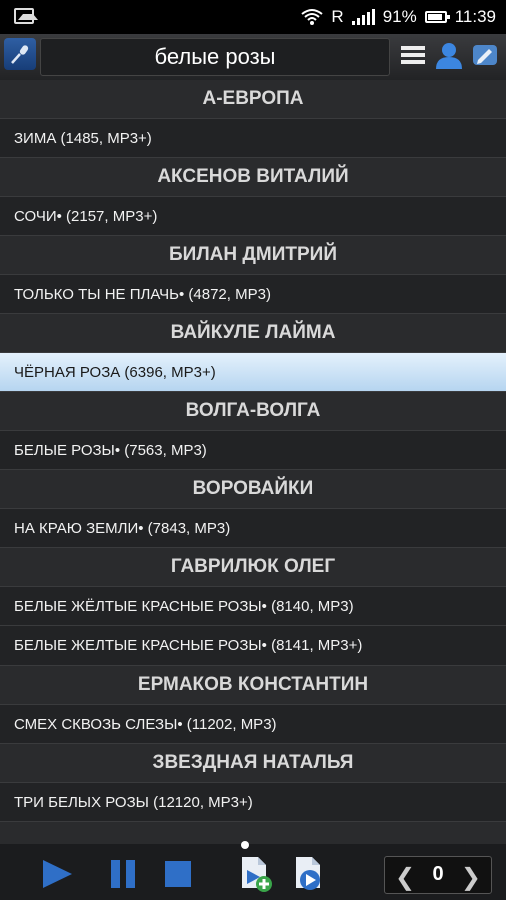 The image size is (506, 900). Describe the element at coordinates (253, 802) in the screenshot. I see `song-row: ТРИ БЕЛЫХ РОЗЫ (12120, MP3+)` at that location.